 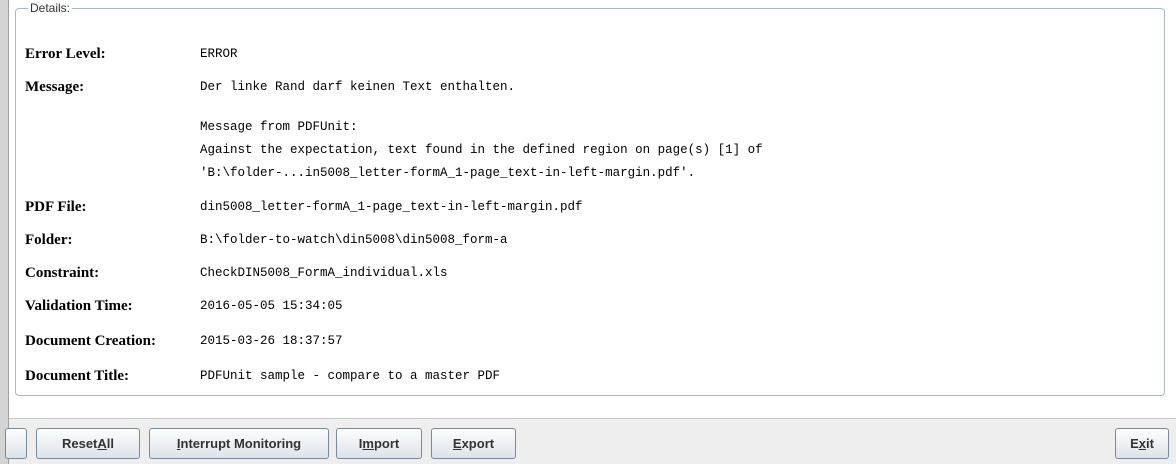 What do you see at coordinates (478, 443) in the screenshot?
I see `export-label-end: xport` at bounding box center [478, 443].